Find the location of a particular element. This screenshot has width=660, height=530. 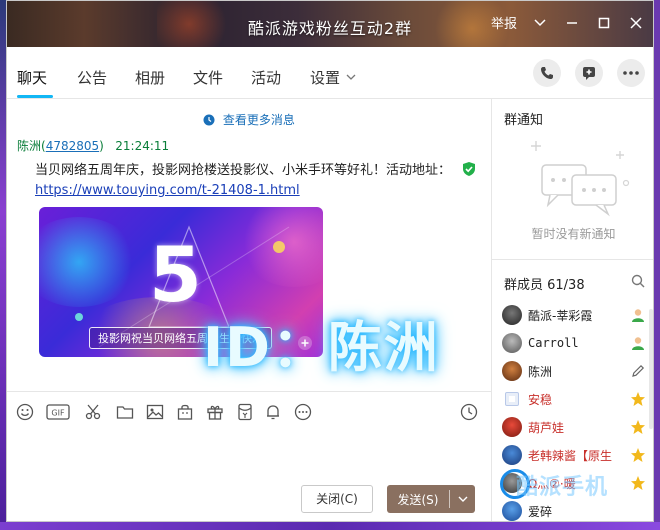

folder-icon is located at coordinates (125, 412).